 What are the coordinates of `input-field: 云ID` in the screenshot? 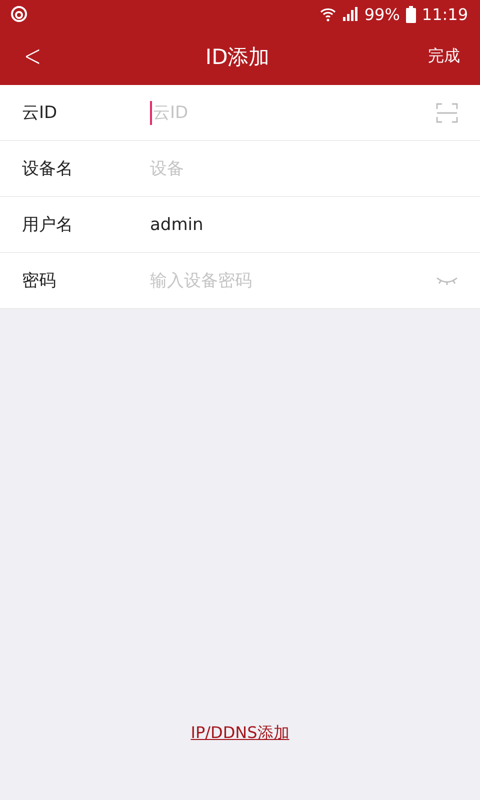 It's located at (294, 113).